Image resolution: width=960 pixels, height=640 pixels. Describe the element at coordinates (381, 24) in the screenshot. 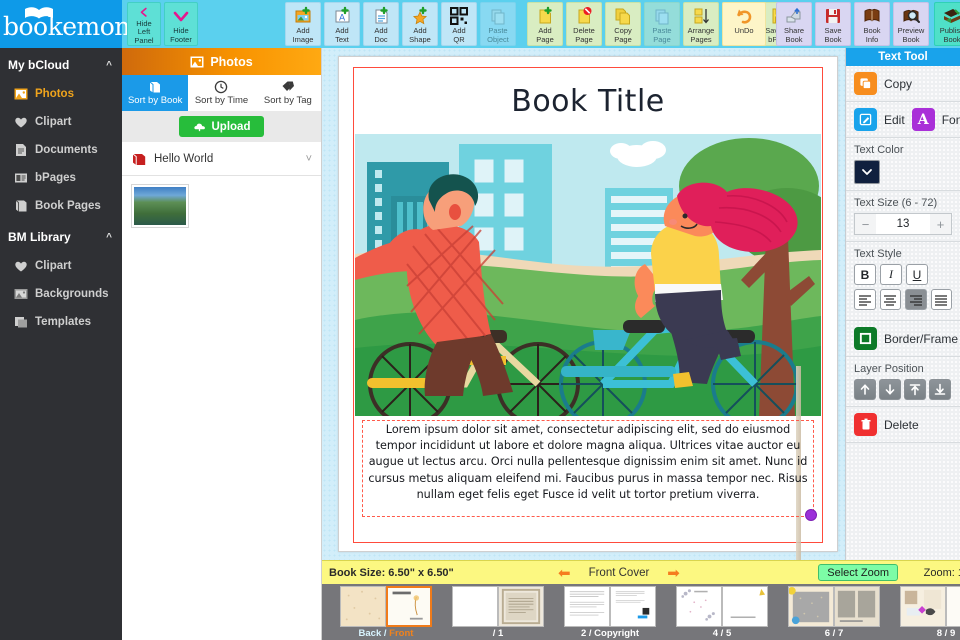

I see `add-doc-button: Add Doc` at that location.